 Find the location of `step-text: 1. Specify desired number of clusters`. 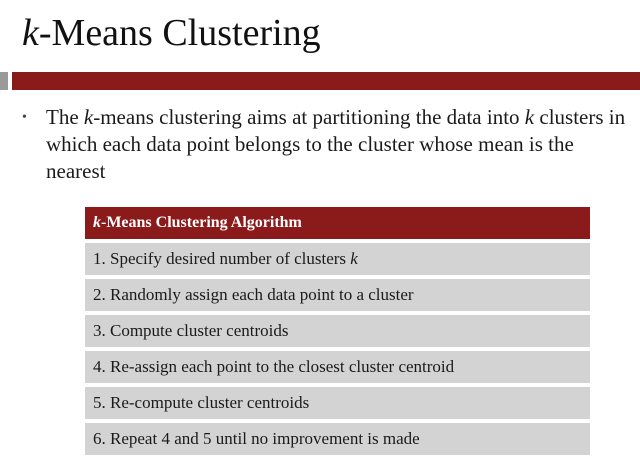

step-text: 1. Specify desired number of clusters is located at coordinates (222, 258).